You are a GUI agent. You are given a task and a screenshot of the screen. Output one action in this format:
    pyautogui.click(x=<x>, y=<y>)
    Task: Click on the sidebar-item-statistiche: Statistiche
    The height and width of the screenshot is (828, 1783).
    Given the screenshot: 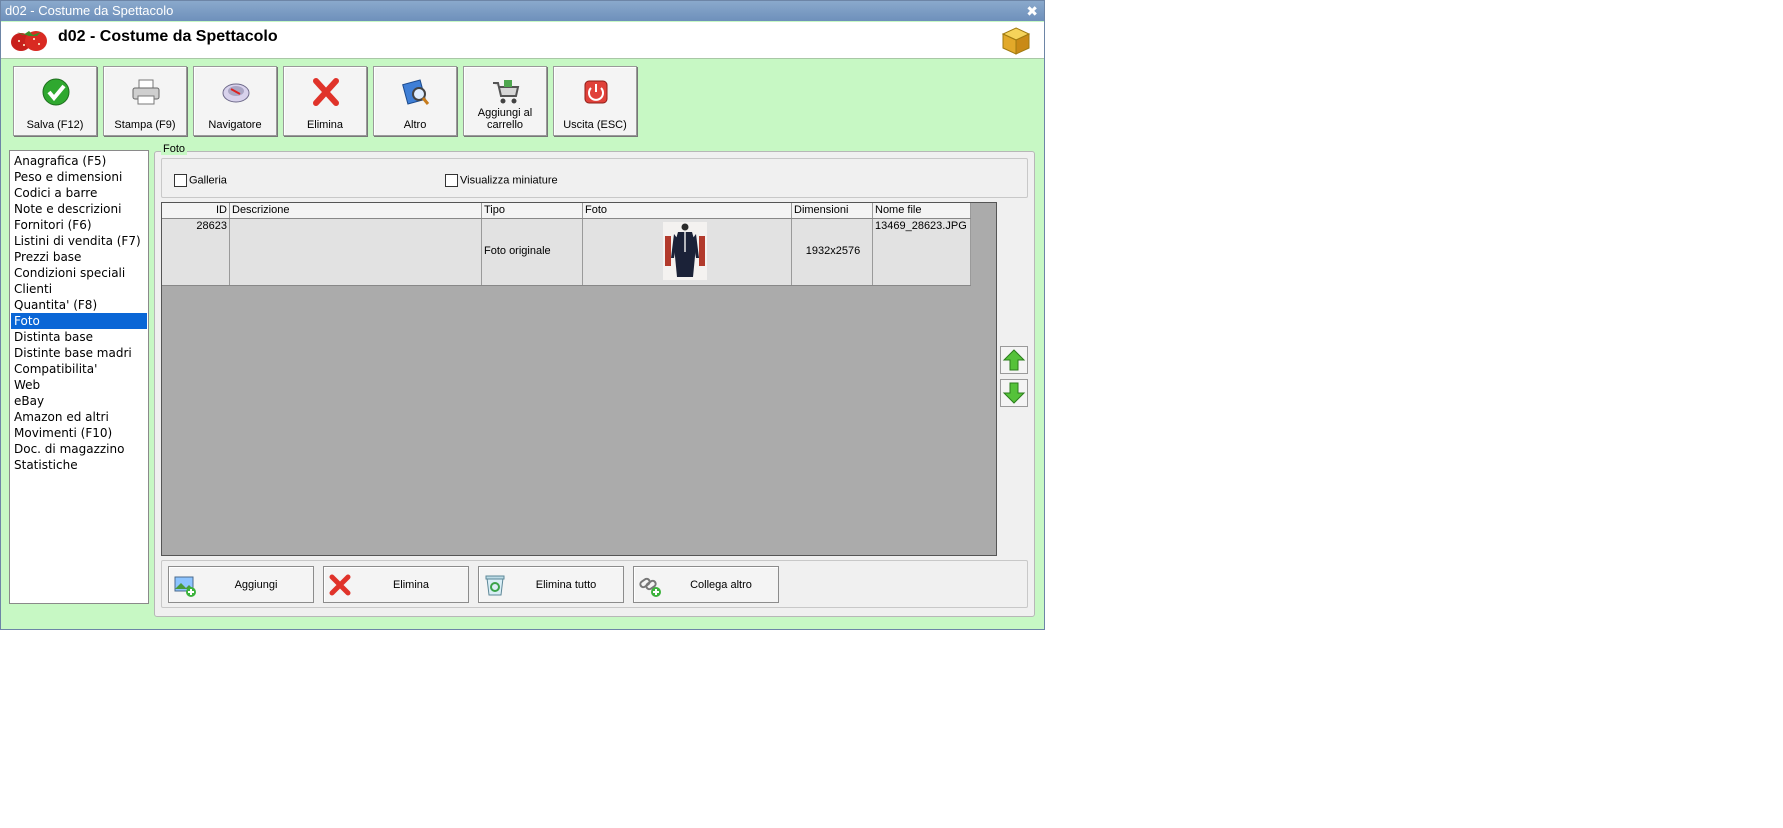 What is the action you would take?
    pyautogui.click(x=79, y=465)
    